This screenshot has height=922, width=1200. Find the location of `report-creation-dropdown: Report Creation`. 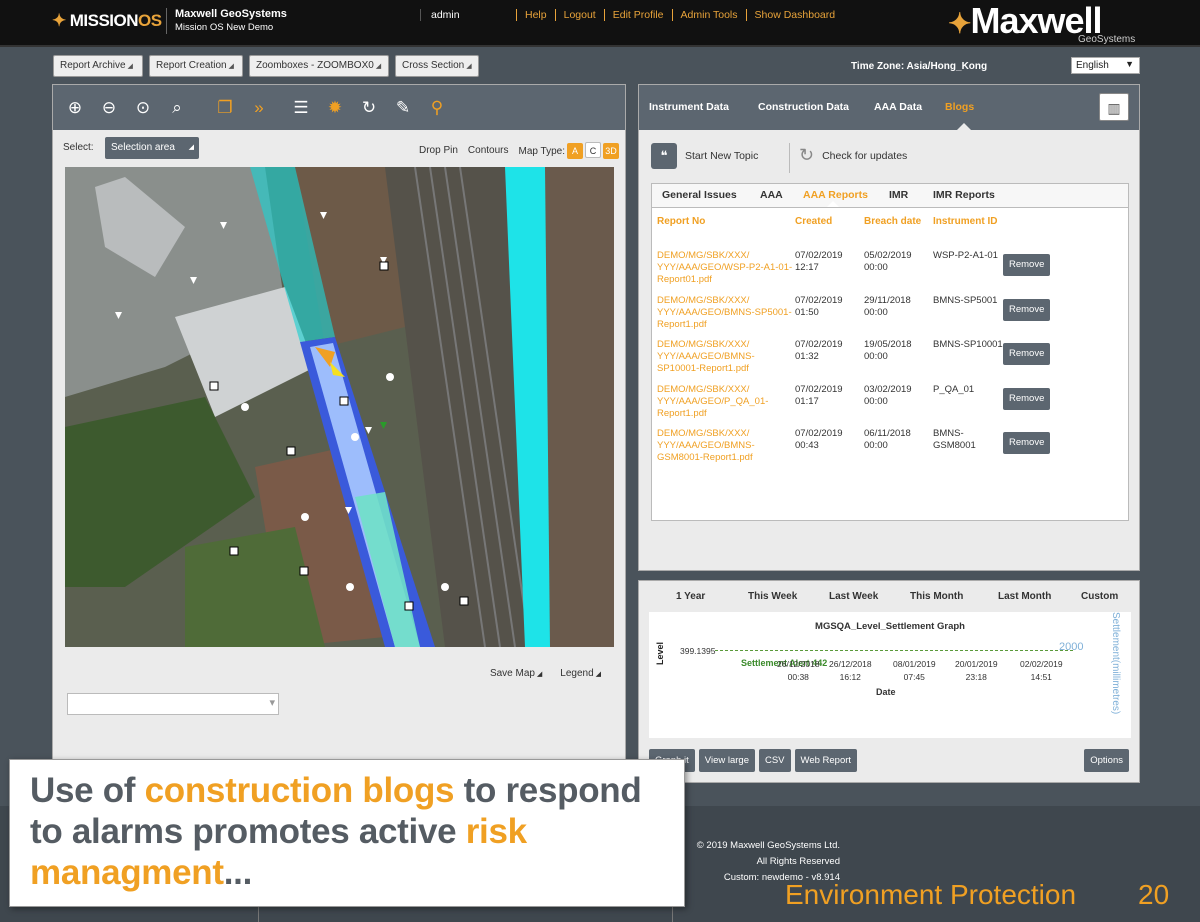

report-creation-dropdown: Report Creation is located at coordinates (196, 66).